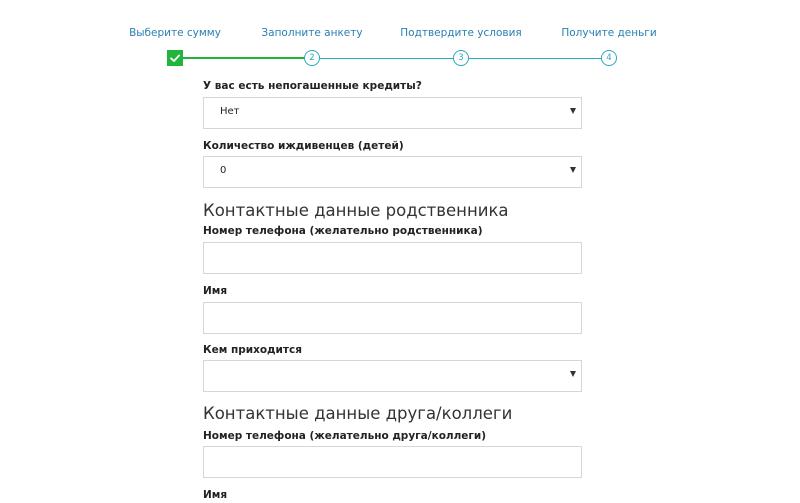  Describe the element at coordinates (175, 33) in the screenshot. I see `step-1-label: Выберите сумму` at that location.